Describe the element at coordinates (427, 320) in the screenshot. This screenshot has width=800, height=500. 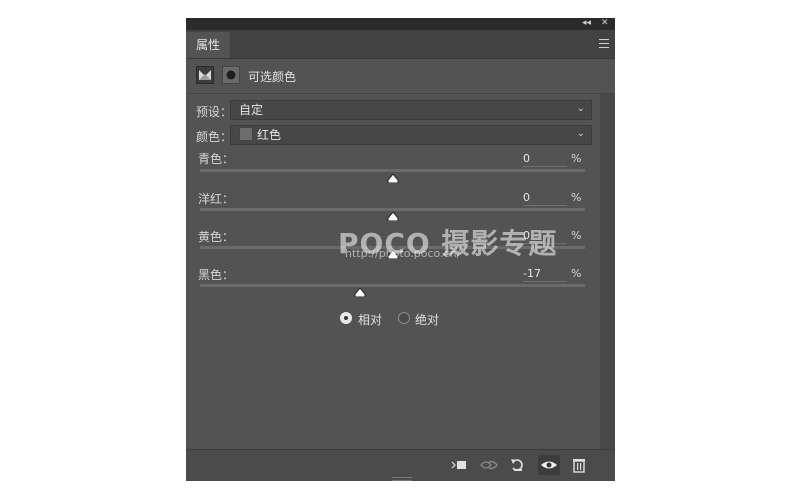
I see `absolute-label: 绝对` at that location.